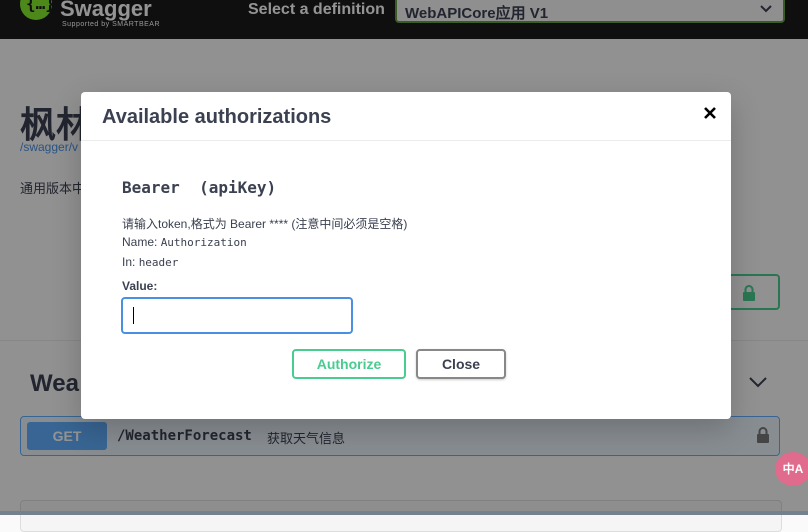 The height and width of the screenshot is (532, 808). Describe the element at coordinates (217, 117) in the screenshot. I see `dialog-title: Available authorizations` at that location.